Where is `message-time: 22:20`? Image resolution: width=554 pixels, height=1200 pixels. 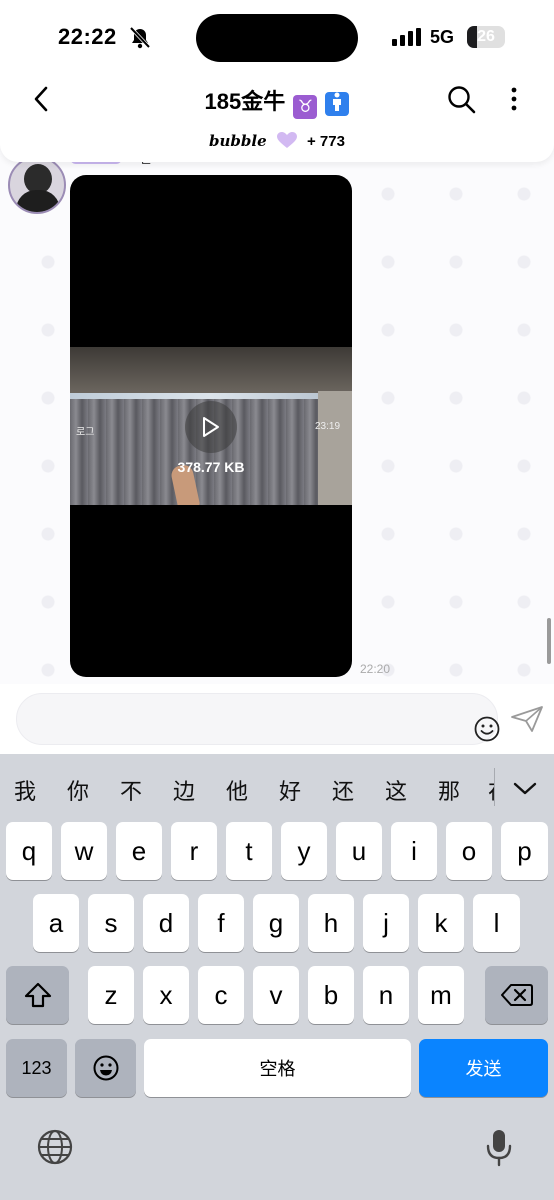 message-time: 22:20 is located at coordinates (375, 669).